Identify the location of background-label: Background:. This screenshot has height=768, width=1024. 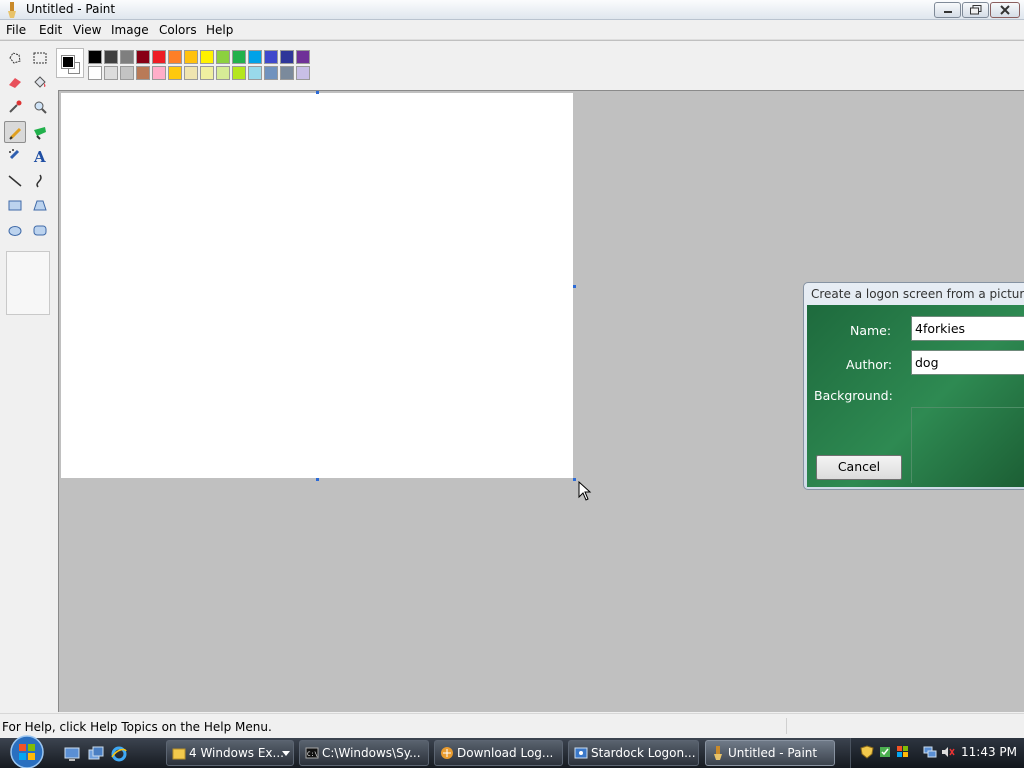
(853, 395).